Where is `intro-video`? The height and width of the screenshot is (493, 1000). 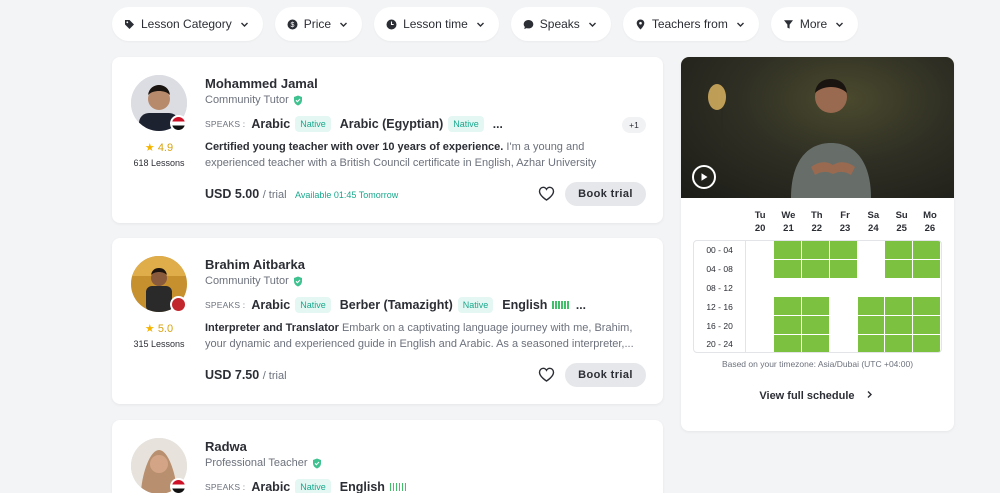
intro-video is located at coordinates (817, 127).